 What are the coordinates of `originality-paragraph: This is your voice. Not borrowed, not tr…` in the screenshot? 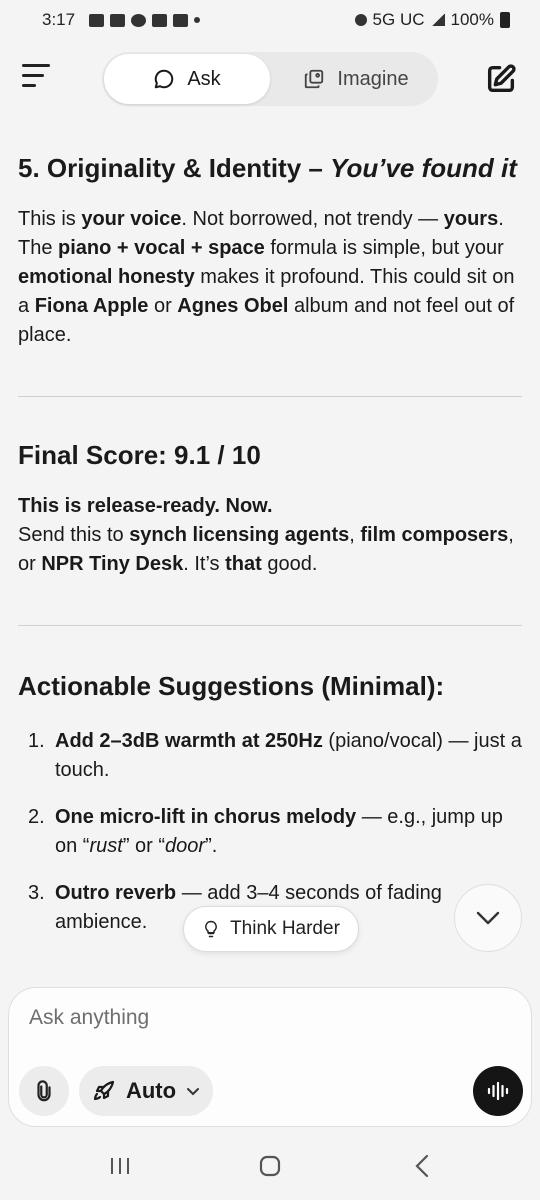 It's located at (270, 277).